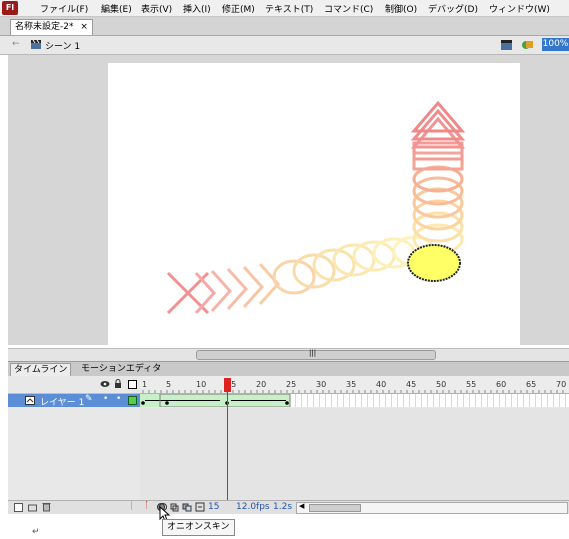 The height and width of the screenshot is (539, 569). I want to click on layer-row: レイヤー 1 ✎ • •, so click(74, 401).